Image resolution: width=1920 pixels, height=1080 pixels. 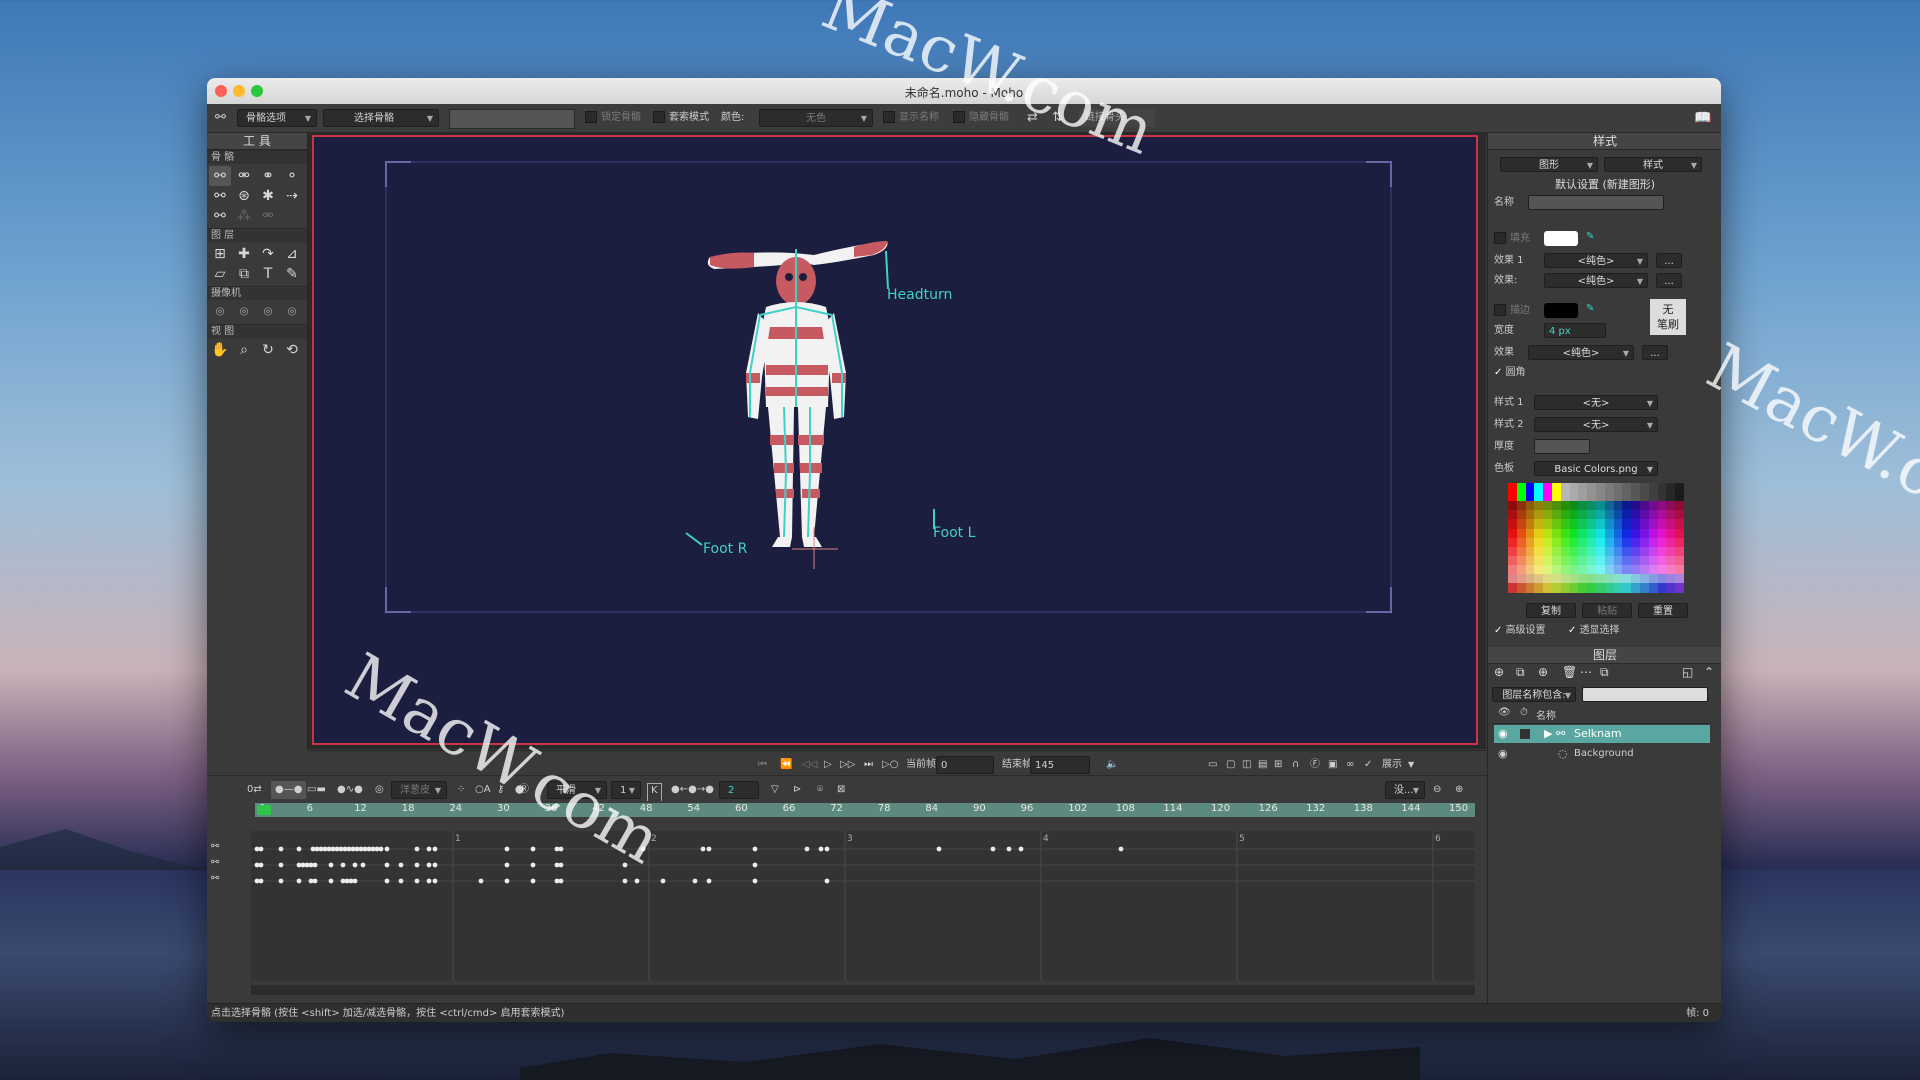 I want to click on current-frame-field: 0, so click(x=965, y=765).